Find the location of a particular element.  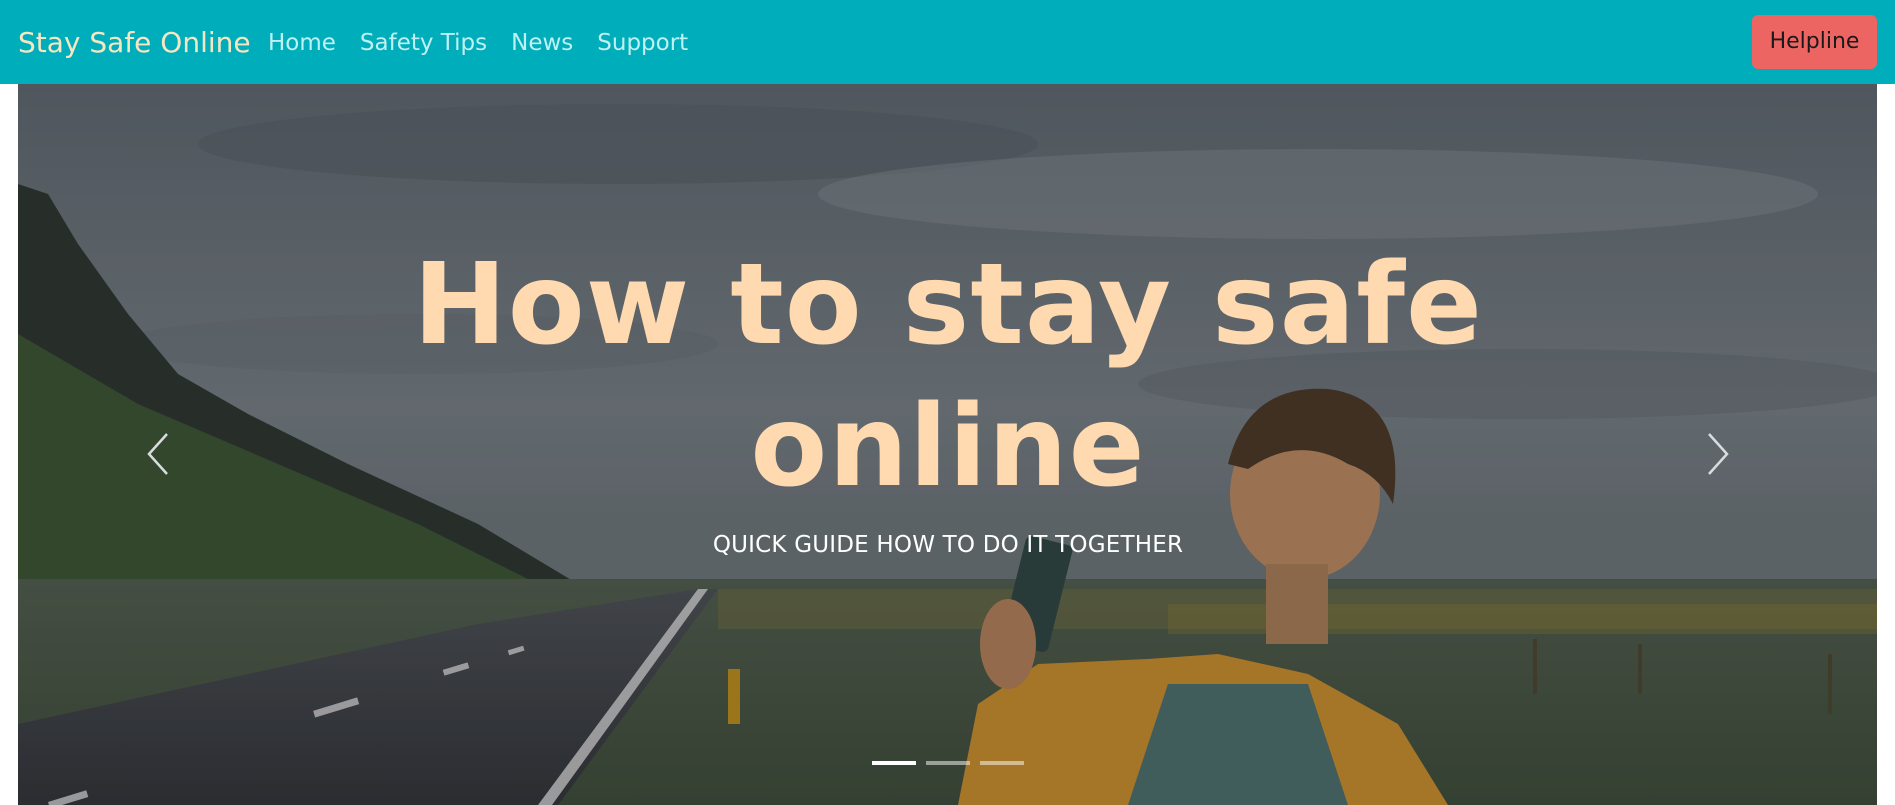

carousel-next-button is located at coordinates (1718, 454).